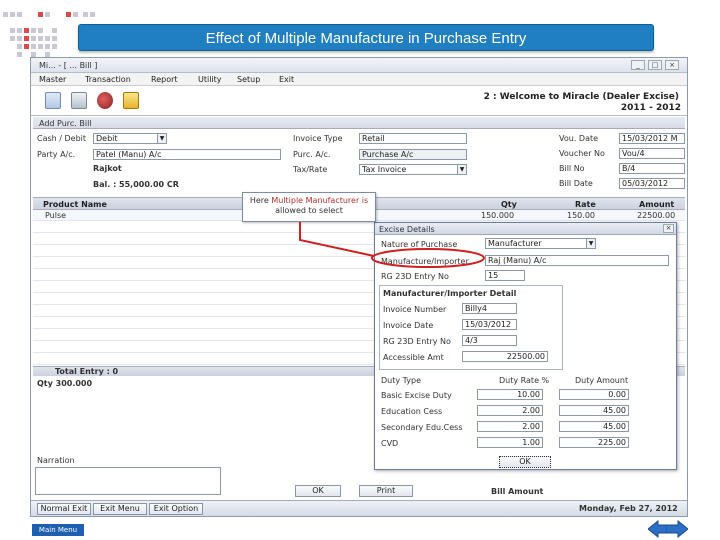 The image size is (720, 540). I want to click on main-menu-button: Main Menu, so click(58, 530).